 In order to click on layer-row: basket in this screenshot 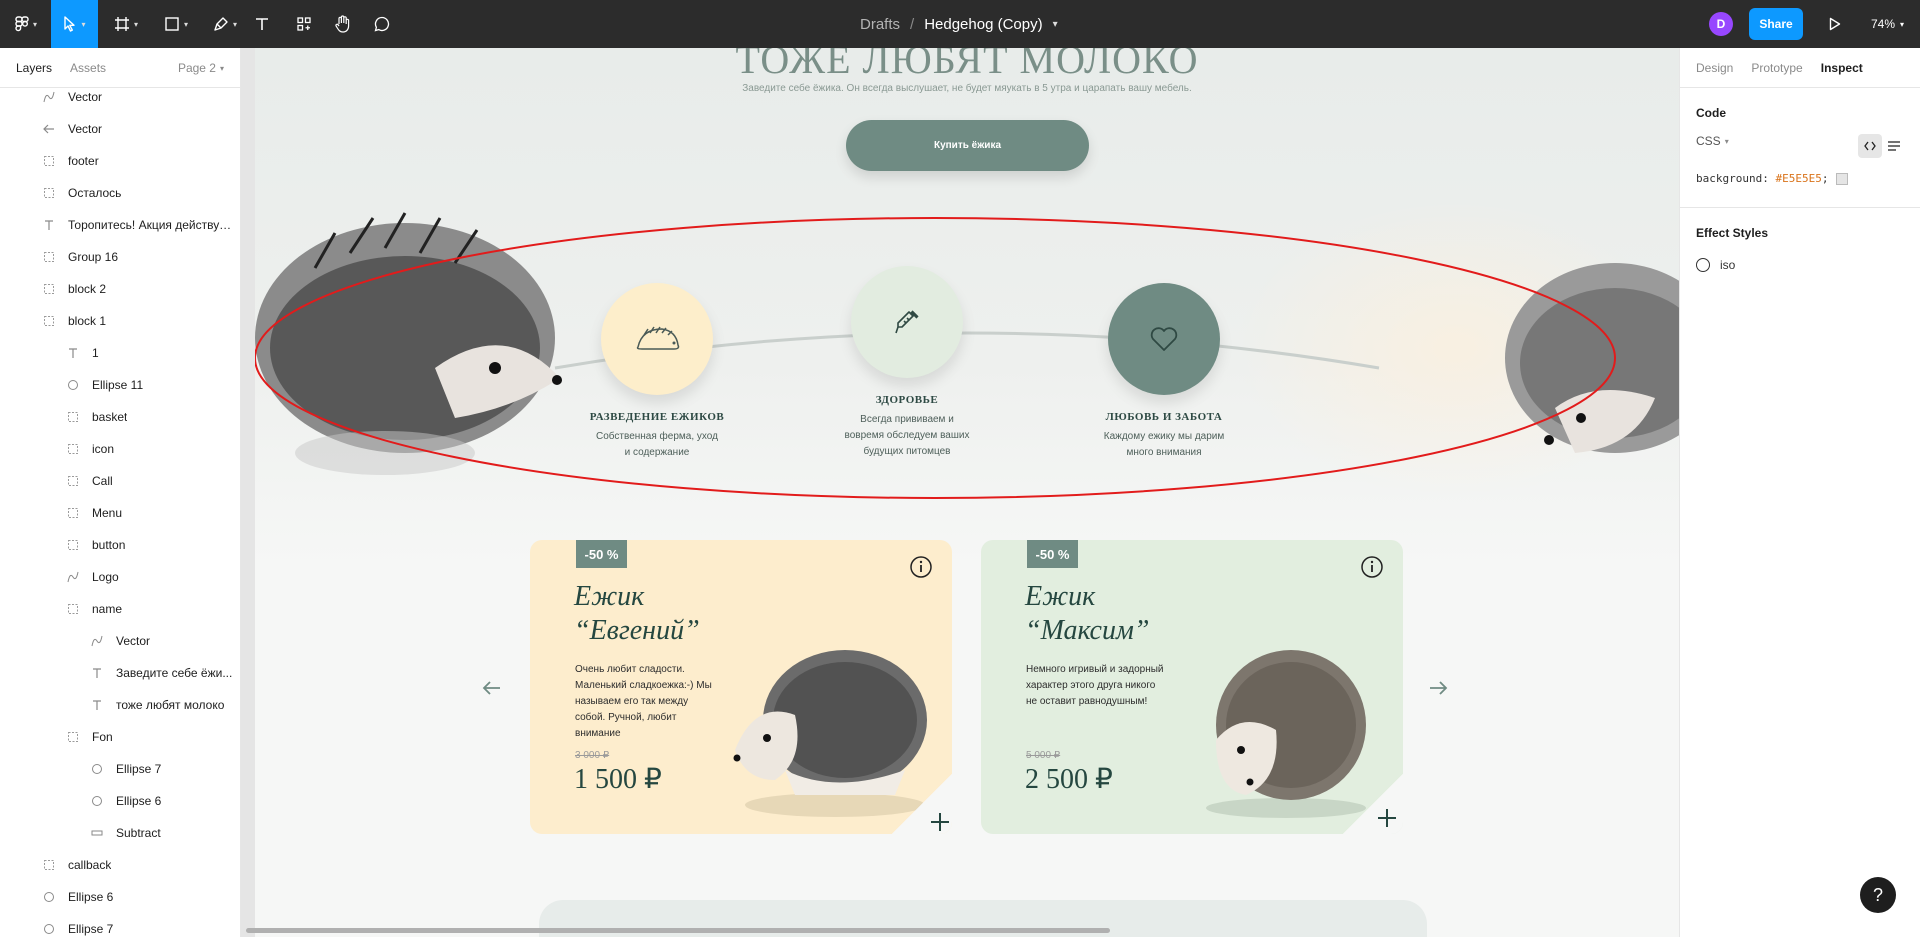, I will do `click(120, 417)`.